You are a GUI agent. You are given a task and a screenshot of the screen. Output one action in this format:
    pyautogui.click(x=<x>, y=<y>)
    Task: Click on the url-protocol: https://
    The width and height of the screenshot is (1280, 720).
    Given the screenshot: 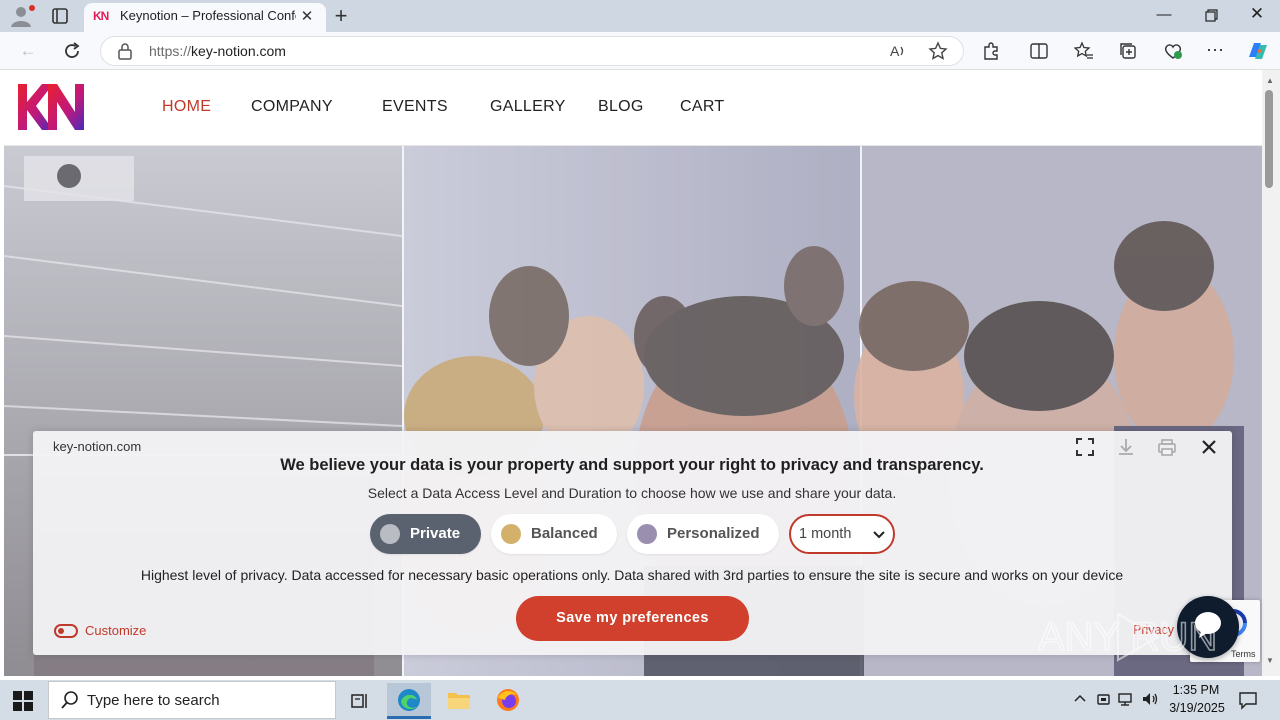 What is the action you would take?
    pyautogui.click(x=170, y=51)
    